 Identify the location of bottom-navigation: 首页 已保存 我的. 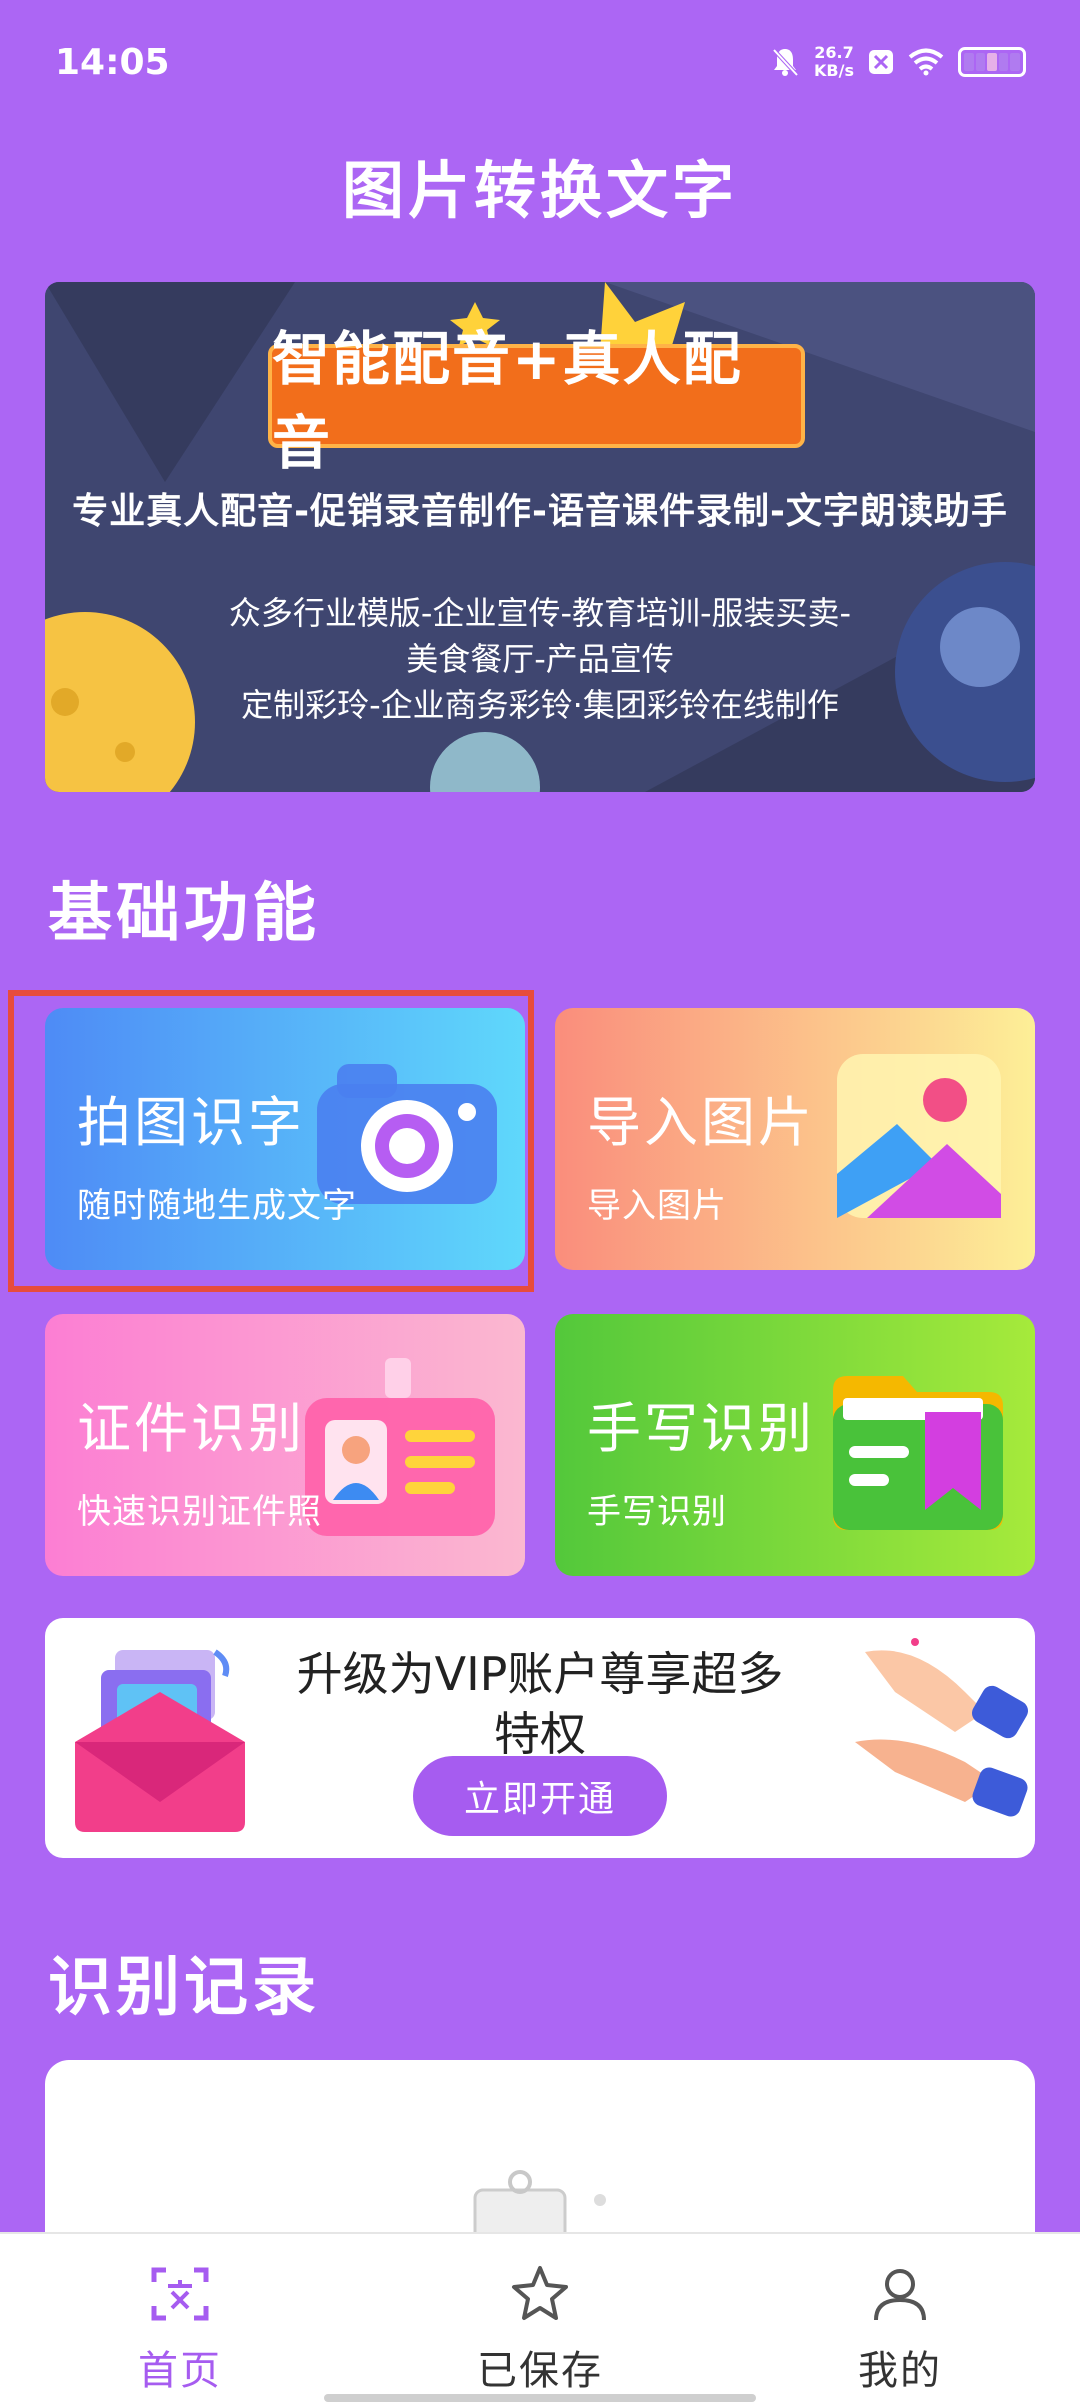
(540, 2320).